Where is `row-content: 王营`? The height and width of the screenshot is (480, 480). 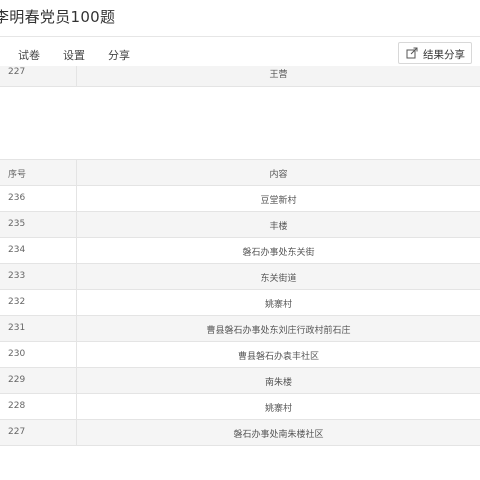 row-content: 王营 is located at coordinates (278, 75).